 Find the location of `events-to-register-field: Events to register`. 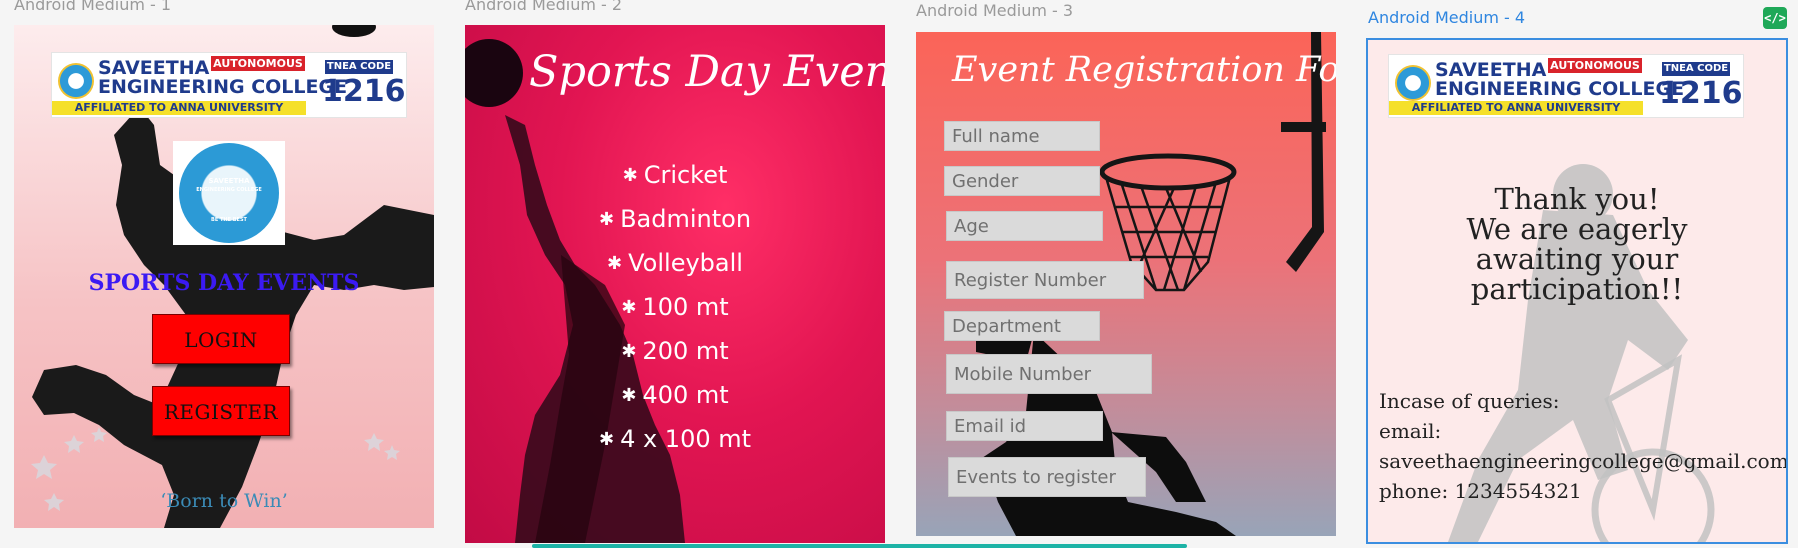

events-to-register-field: Events to register is located at coordinates (1047, 477).